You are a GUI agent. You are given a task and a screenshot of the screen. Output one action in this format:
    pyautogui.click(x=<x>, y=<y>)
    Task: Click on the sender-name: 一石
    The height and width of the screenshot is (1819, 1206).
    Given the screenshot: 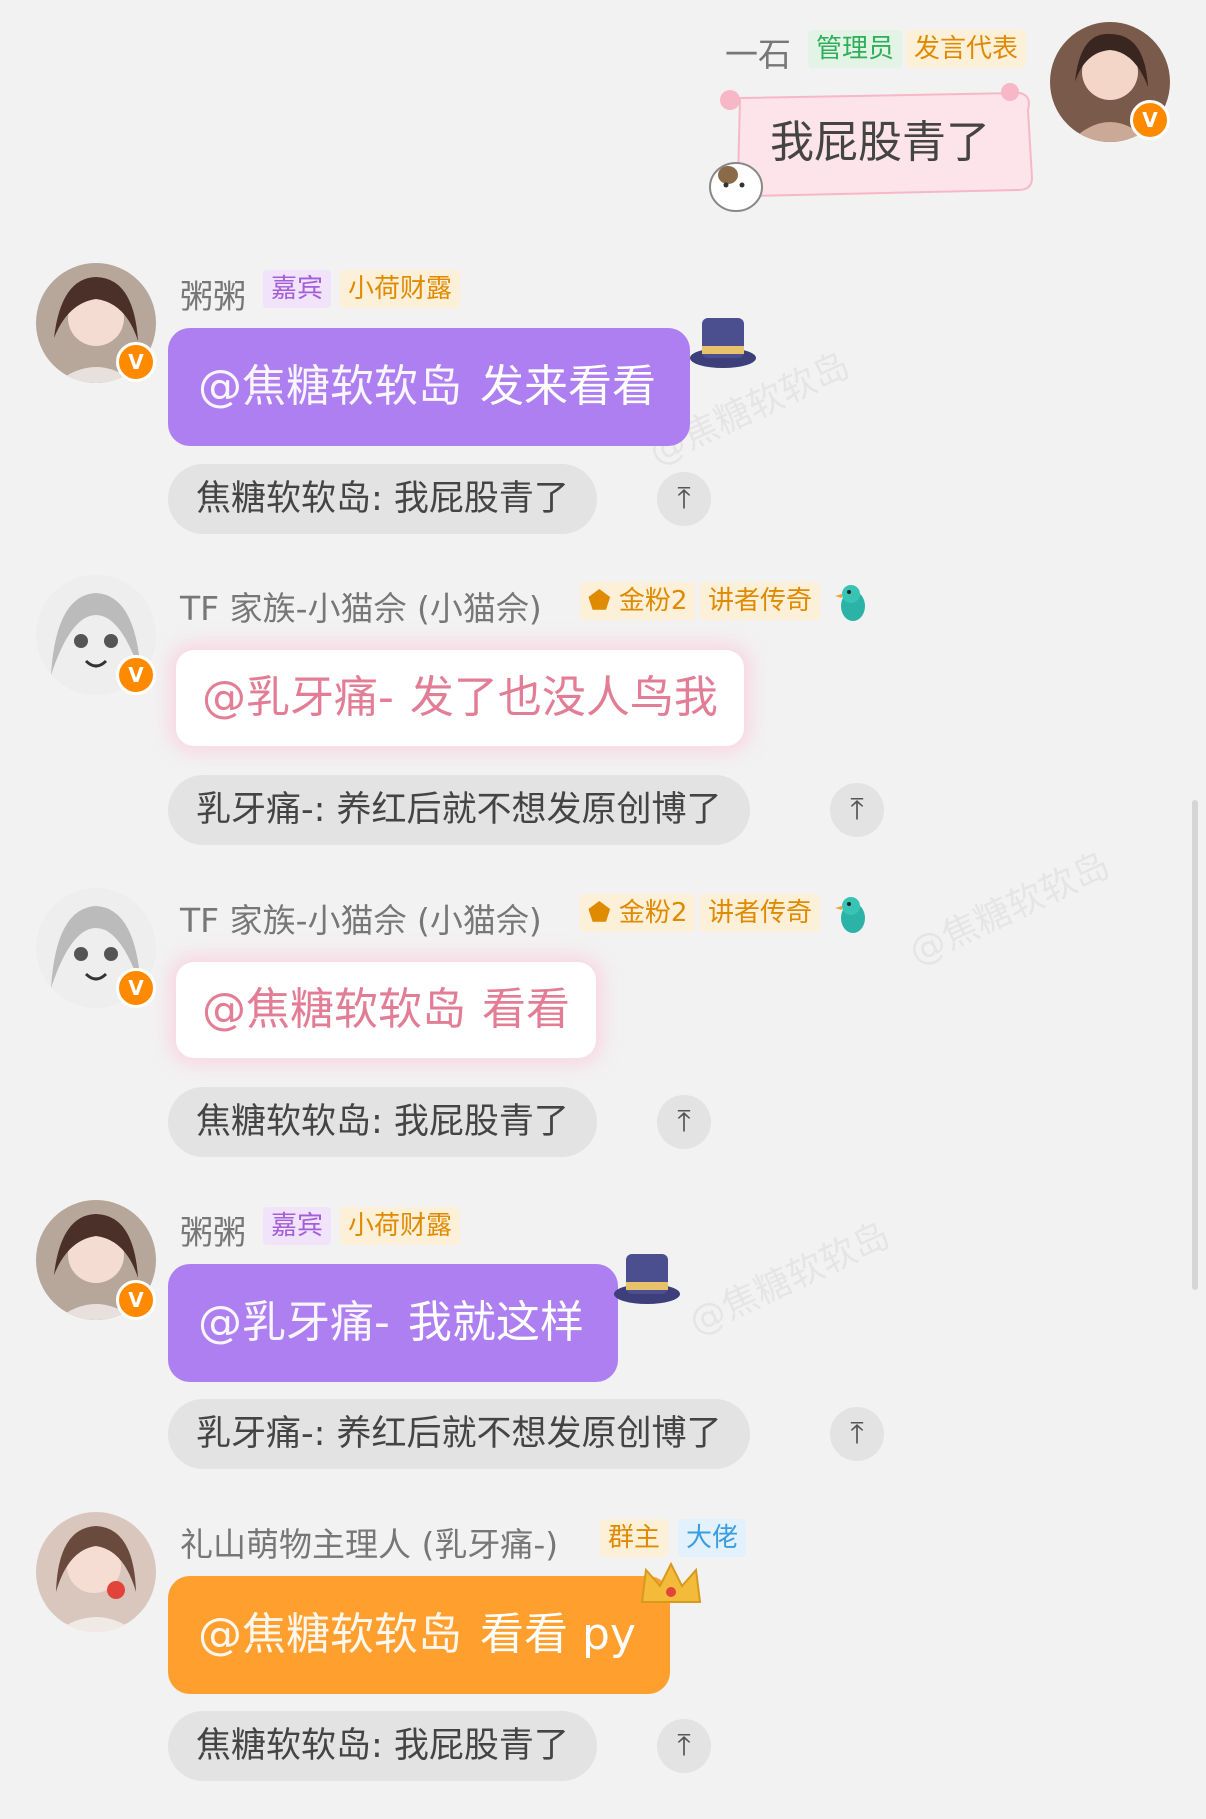 What is the action you would take?
    pyautogui.click(x=758, y=52)
    